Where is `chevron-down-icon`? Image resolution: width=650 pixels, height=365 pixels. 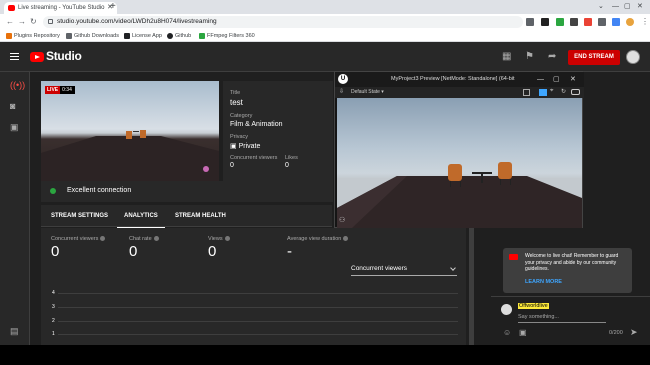 chevron-down-icon is located at coordinates (453, 268).